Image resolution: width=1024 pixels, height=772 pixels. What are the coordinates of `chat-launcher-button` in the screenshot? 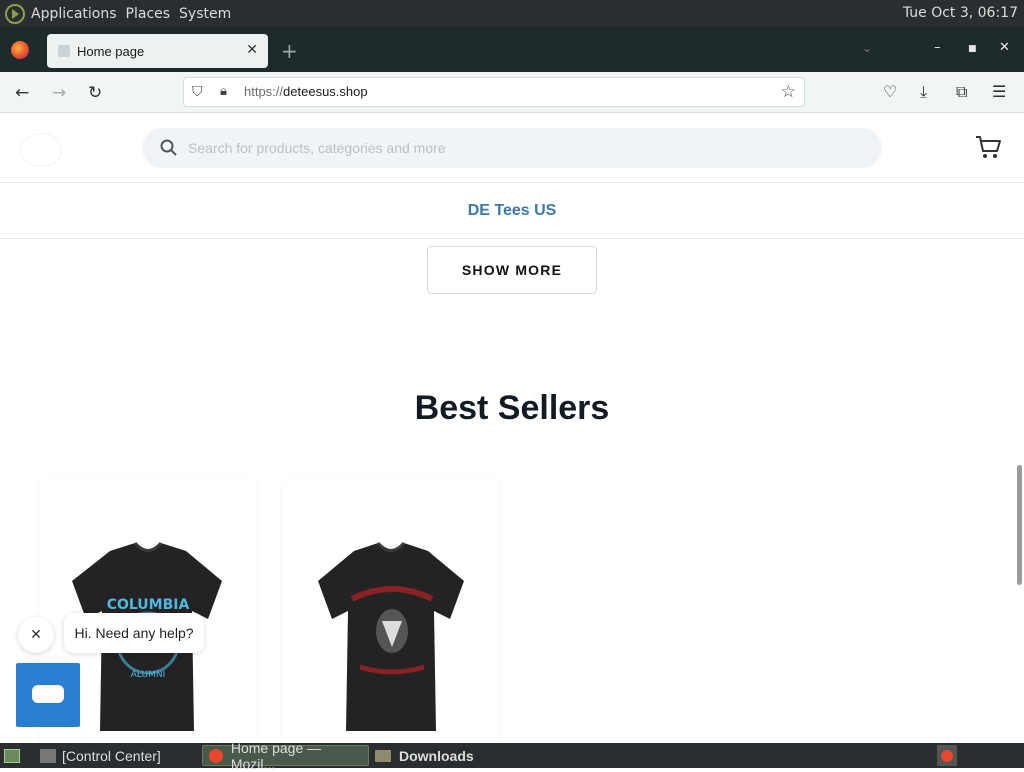 It's located at (48, 695).